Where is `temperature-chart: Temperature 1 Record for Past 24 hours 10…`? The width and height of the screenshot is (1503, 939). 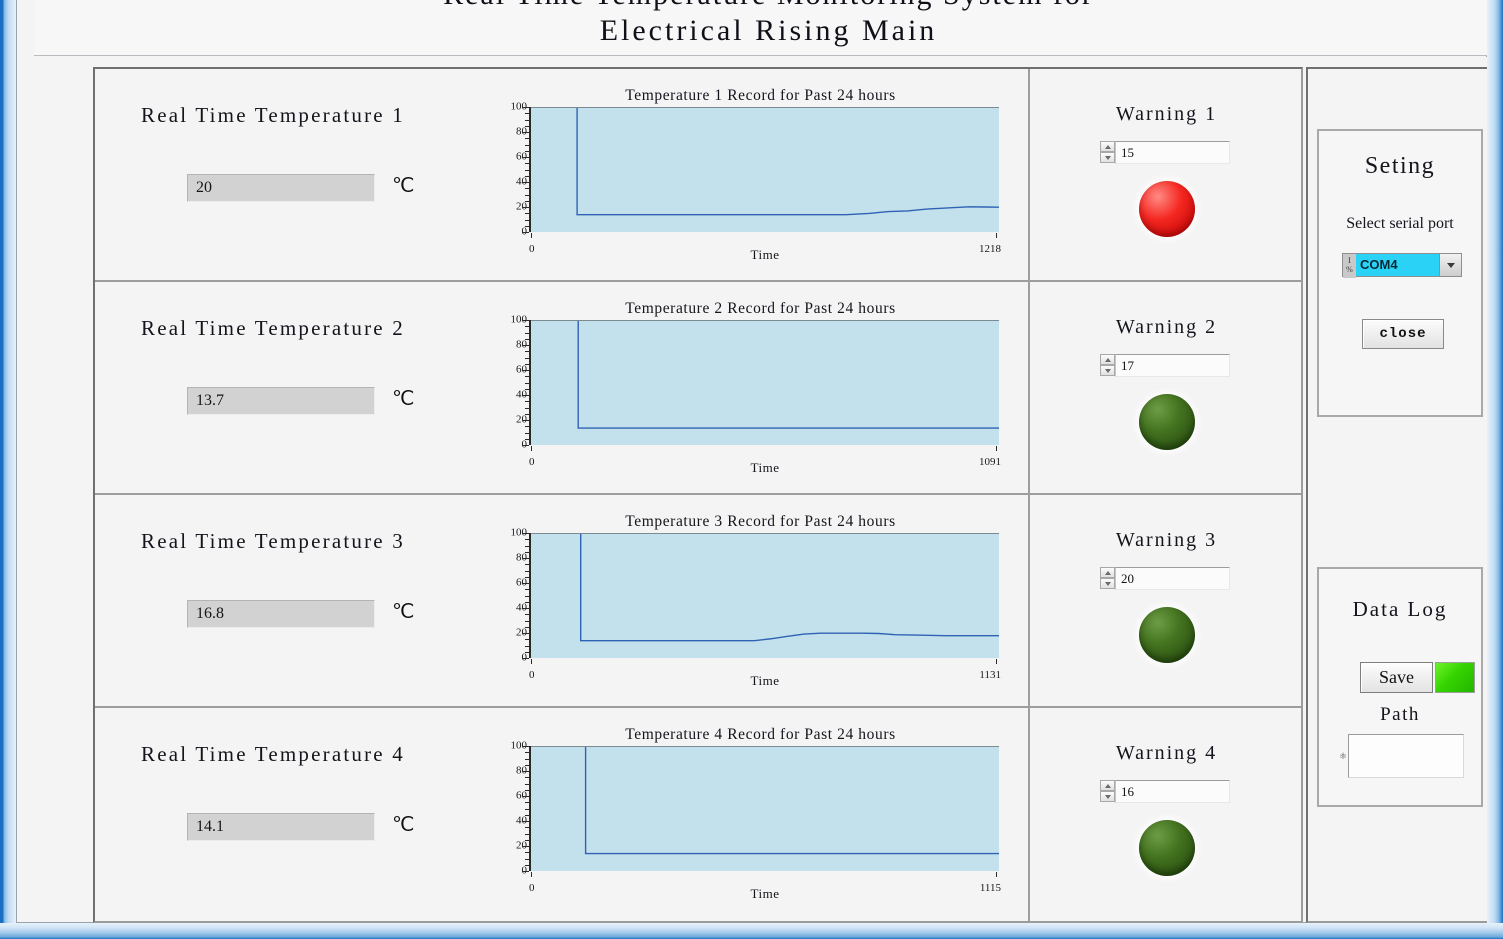 temperature-chart: Temperature 1 Record for Past 24 hours 10… is located at coordinates (760, 174).